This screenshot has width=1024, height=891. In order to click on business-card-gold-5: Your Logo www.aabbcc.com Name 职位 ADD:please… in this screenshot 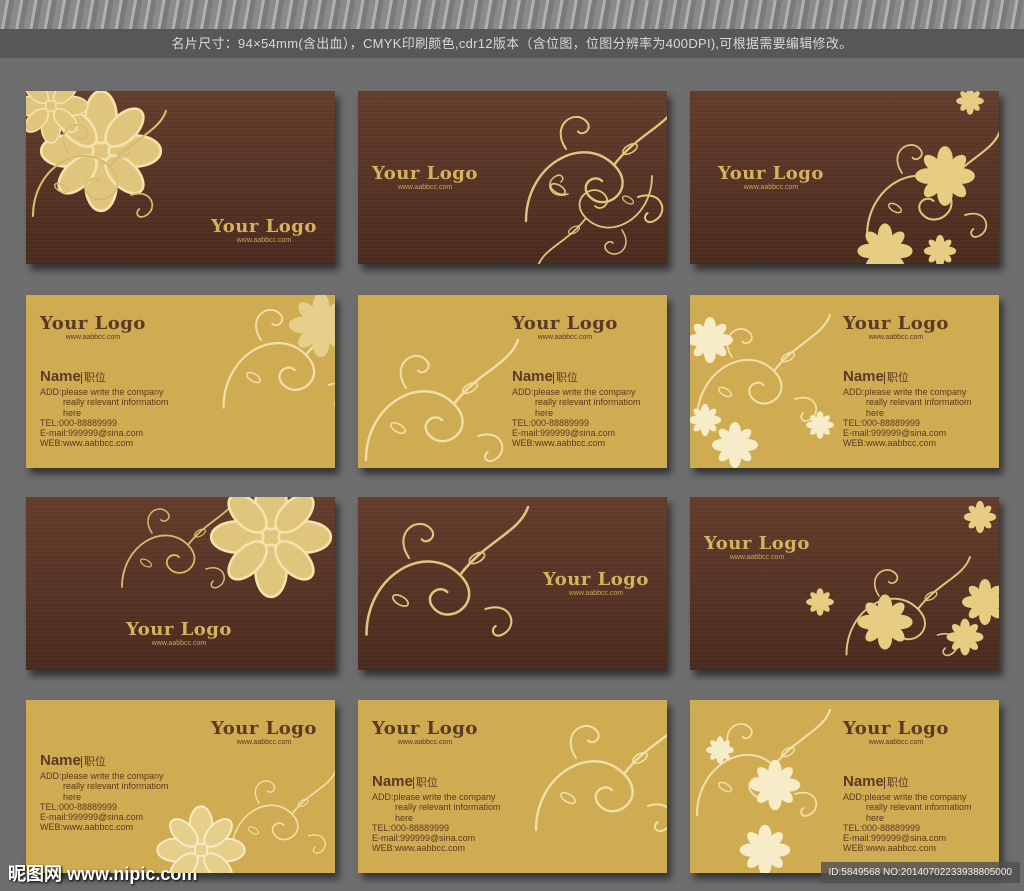, I will do `click(512, 786)`.